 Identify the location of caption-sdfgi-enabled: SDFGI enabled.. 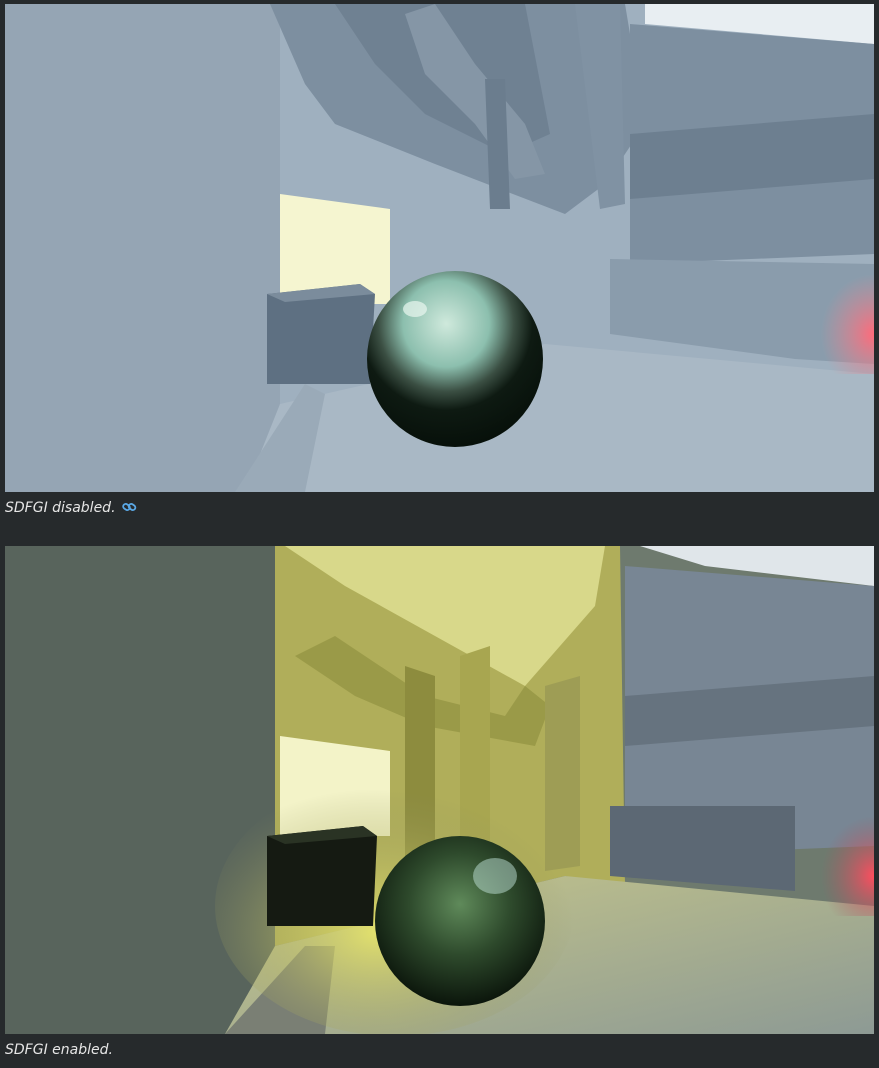
(59, 1050).